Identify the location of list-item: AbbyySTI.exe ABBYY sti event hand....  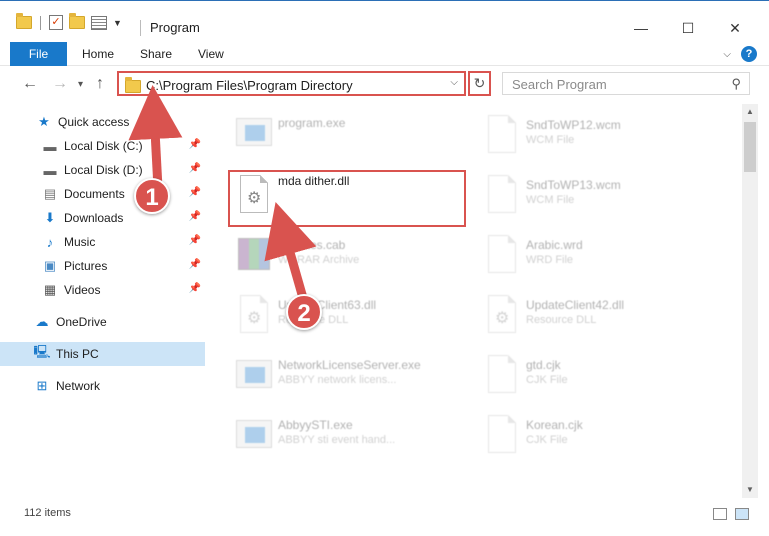
(350, 433).